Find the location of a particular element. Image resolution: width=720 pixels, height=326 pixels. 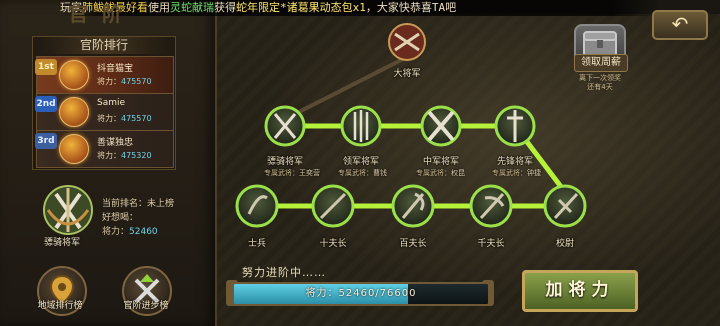

self-quote-label: 好想喝： is located at coordinates (120, 218).